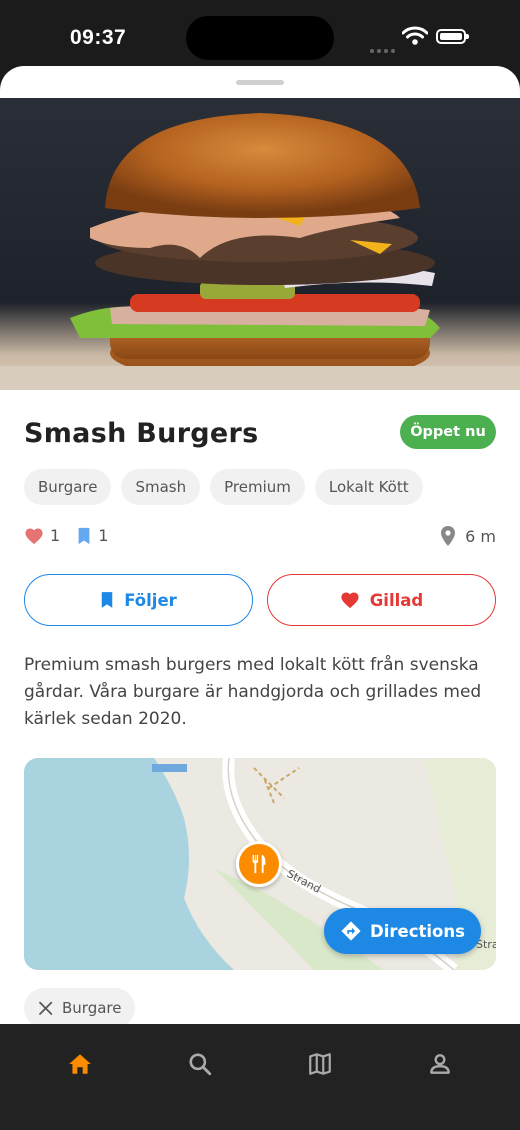 The width and height of the screenshot is (520, 1130). I want to click on like-label: Gillad, so click(396, 600).